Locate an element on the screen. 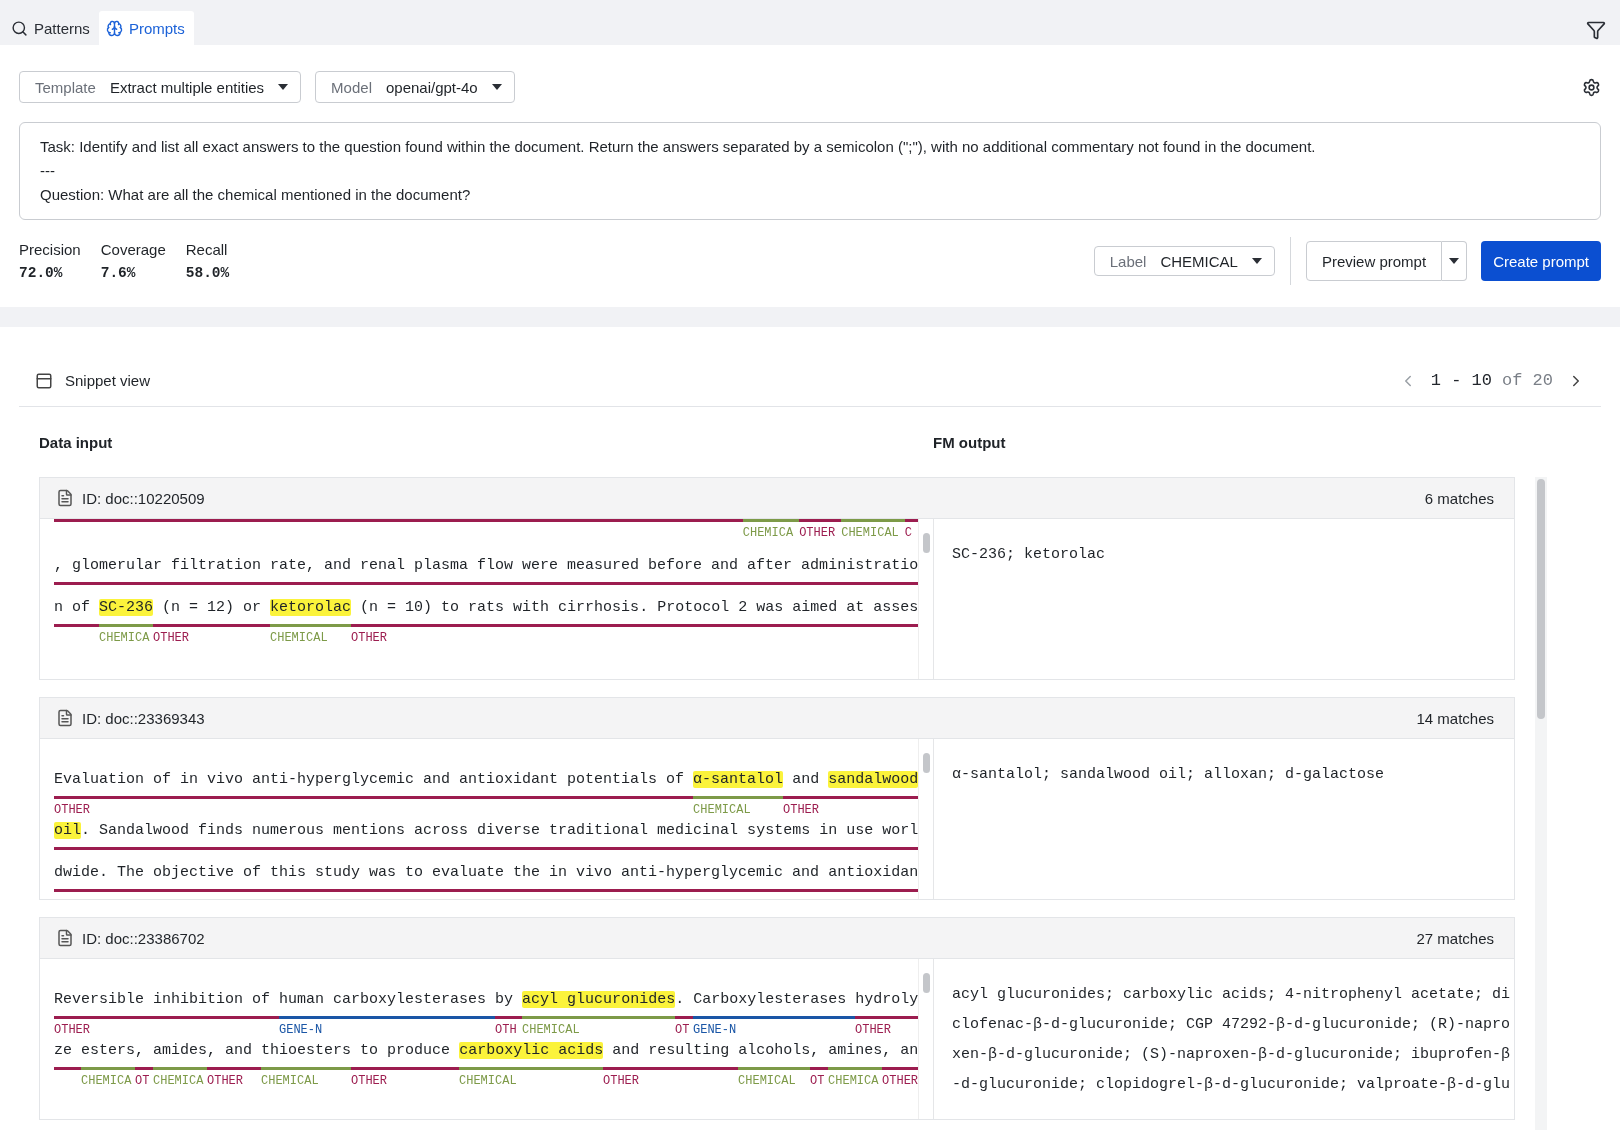  tab: Patterns is located at coordinates (51, 28).